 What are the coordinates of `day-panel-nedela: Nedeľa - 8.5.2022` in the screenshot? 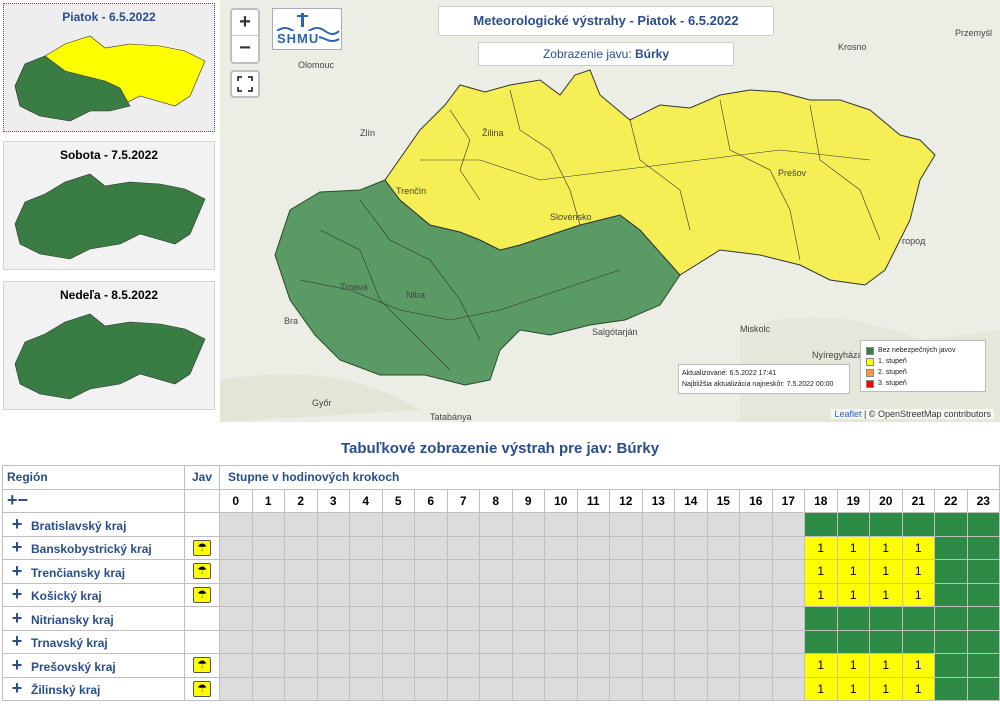 It's located at (109, 345).